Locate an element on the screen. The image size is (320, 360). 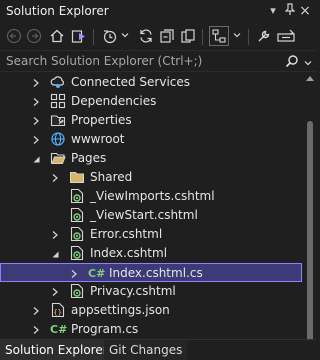
sync-icon is located at coordinates (146, 36).